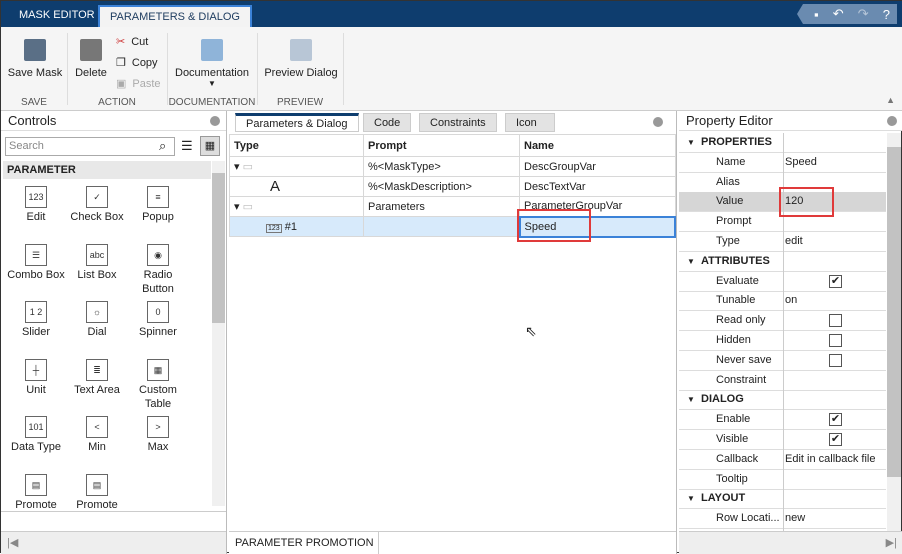  Describe the element at coordinates (387, 122) in the screenshot. I see `tab-code: Code` at that location.